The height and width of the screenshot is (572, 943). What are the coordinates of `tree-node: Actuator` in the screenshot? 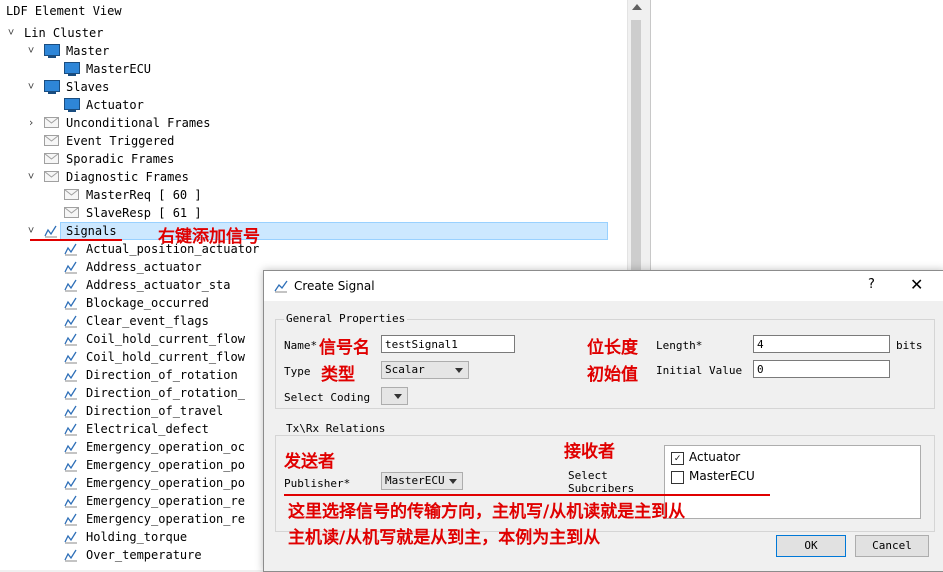 It's located at (313, 105).